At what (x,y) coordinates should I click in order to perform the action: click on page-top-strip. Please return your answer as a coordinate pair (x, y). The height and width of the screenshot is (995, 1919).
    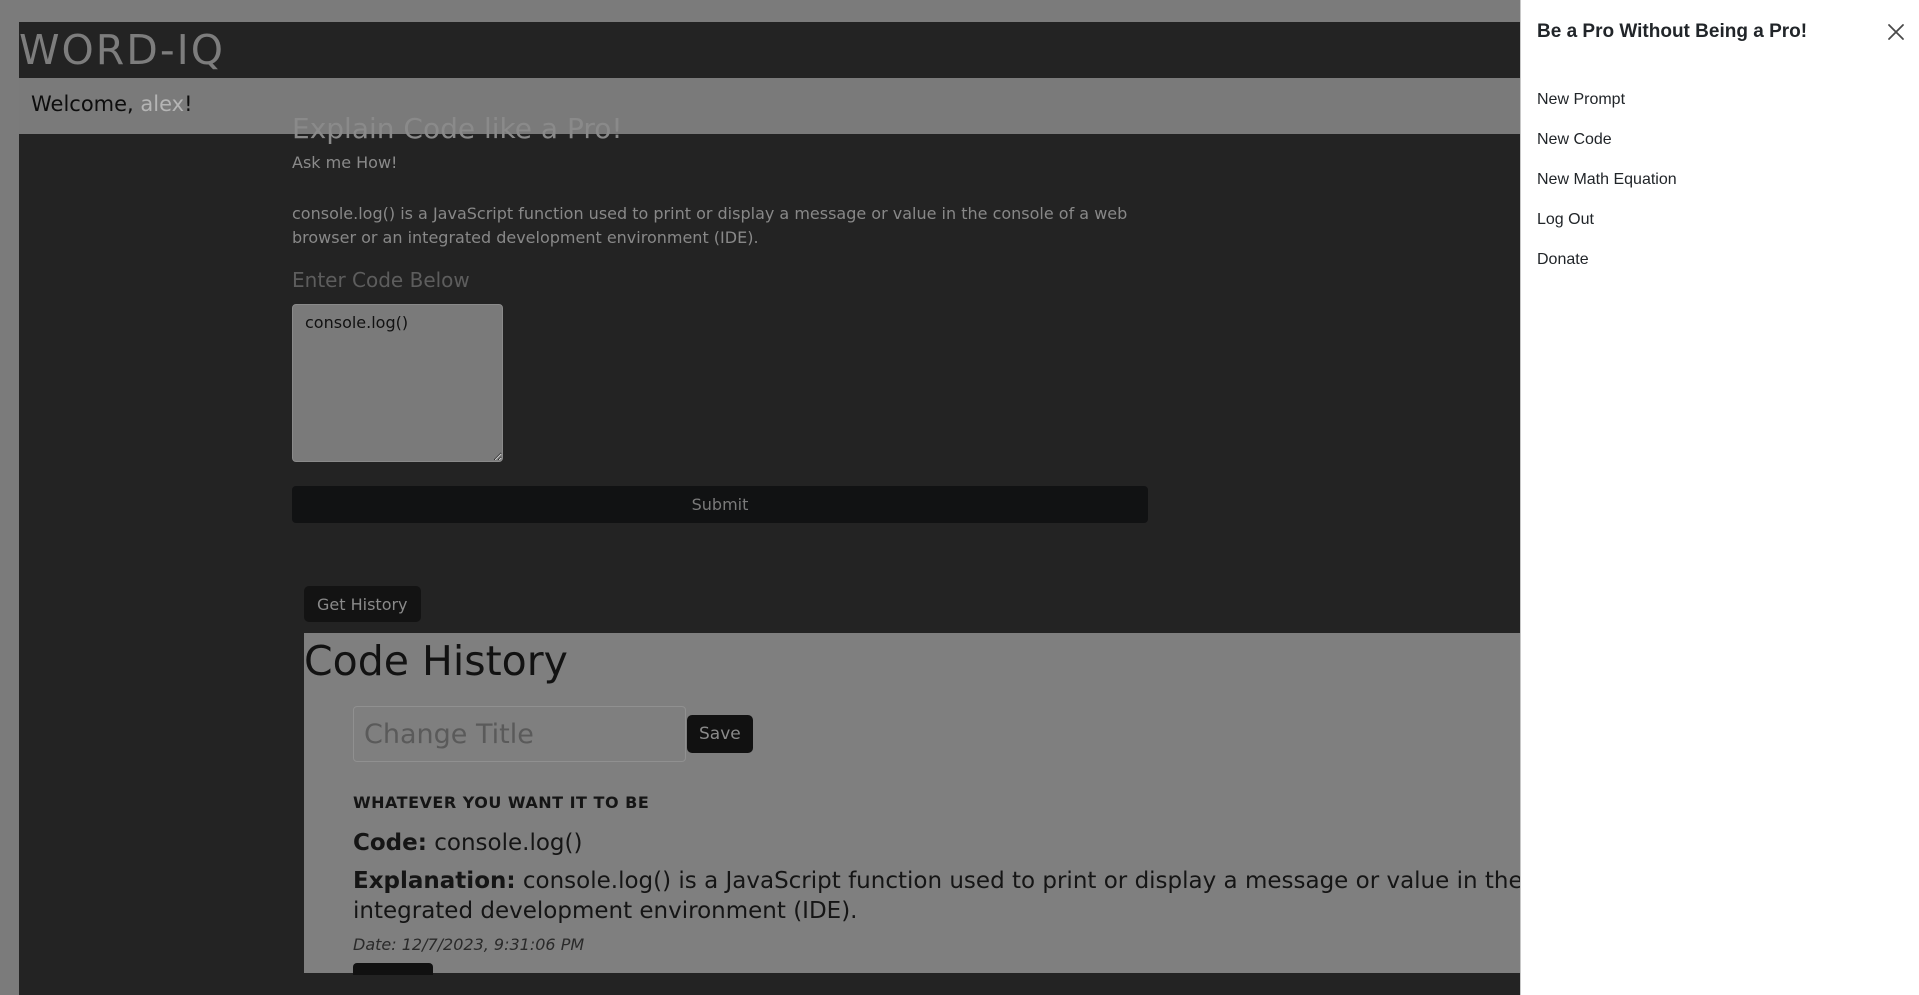
    Looking at the image, I should click on (760, 11).